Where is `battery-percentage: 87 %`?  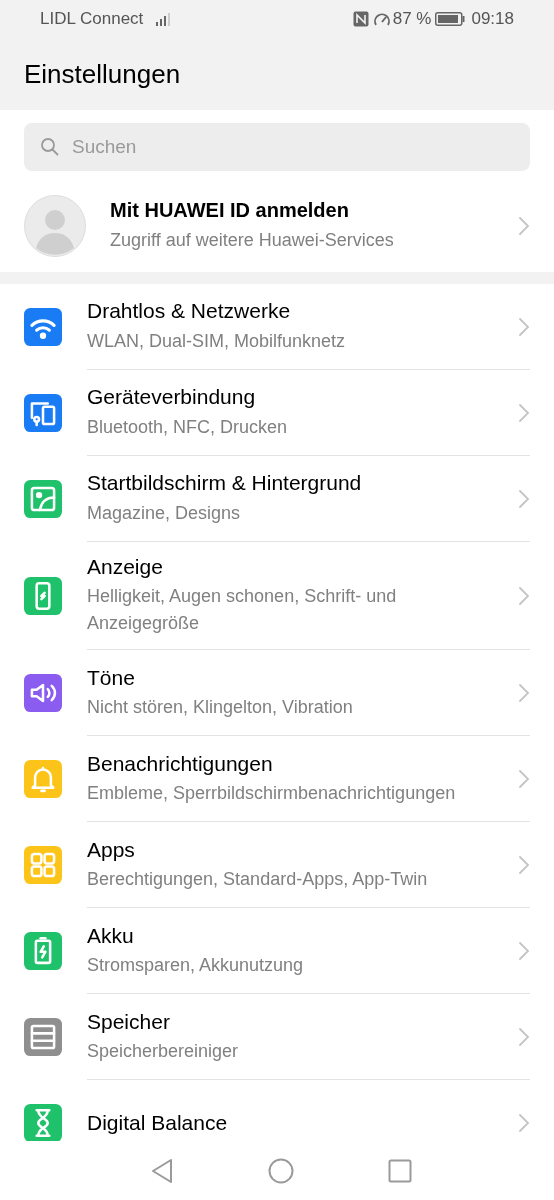 battery-percentage: 87 % is located at coordinates (412, 19).